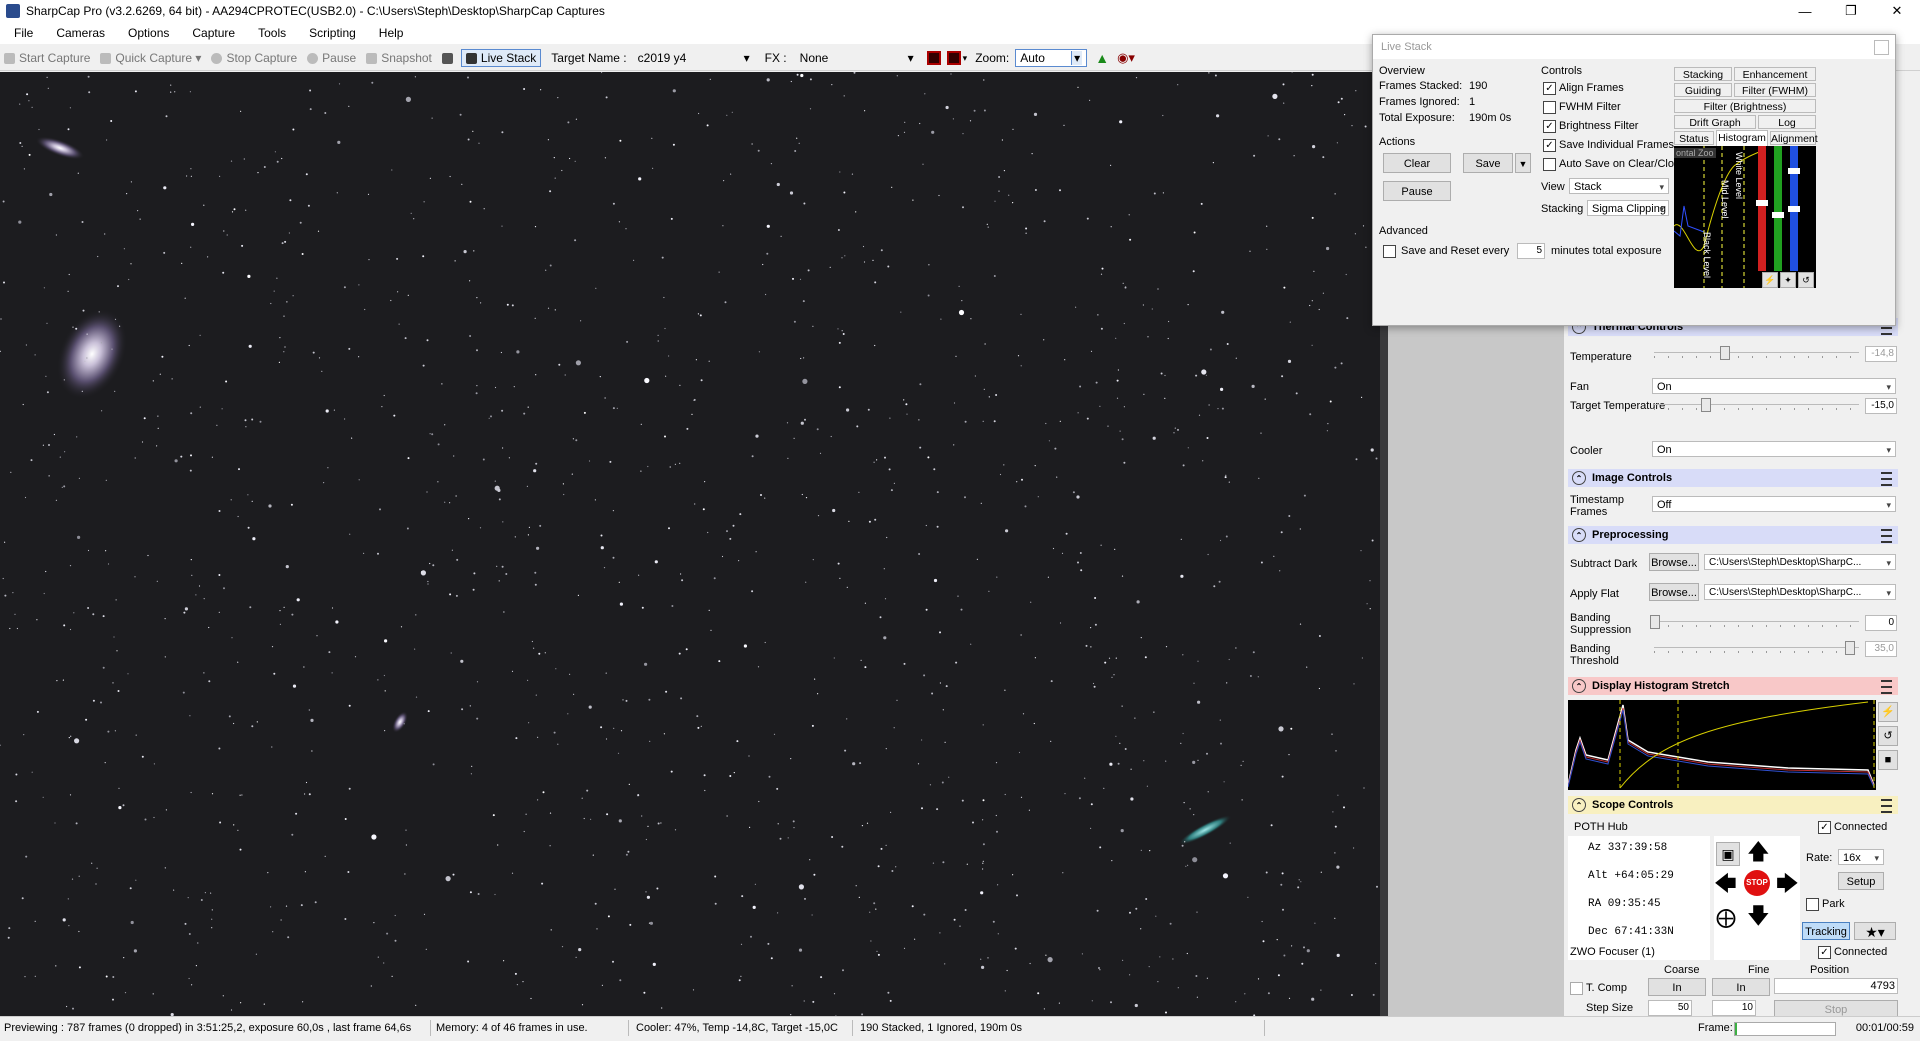 This screenshot has width=1920, height=1041. Describe the element at coordinates (1774, 386) in the screenshot. I see `fan-select: On` at that location.